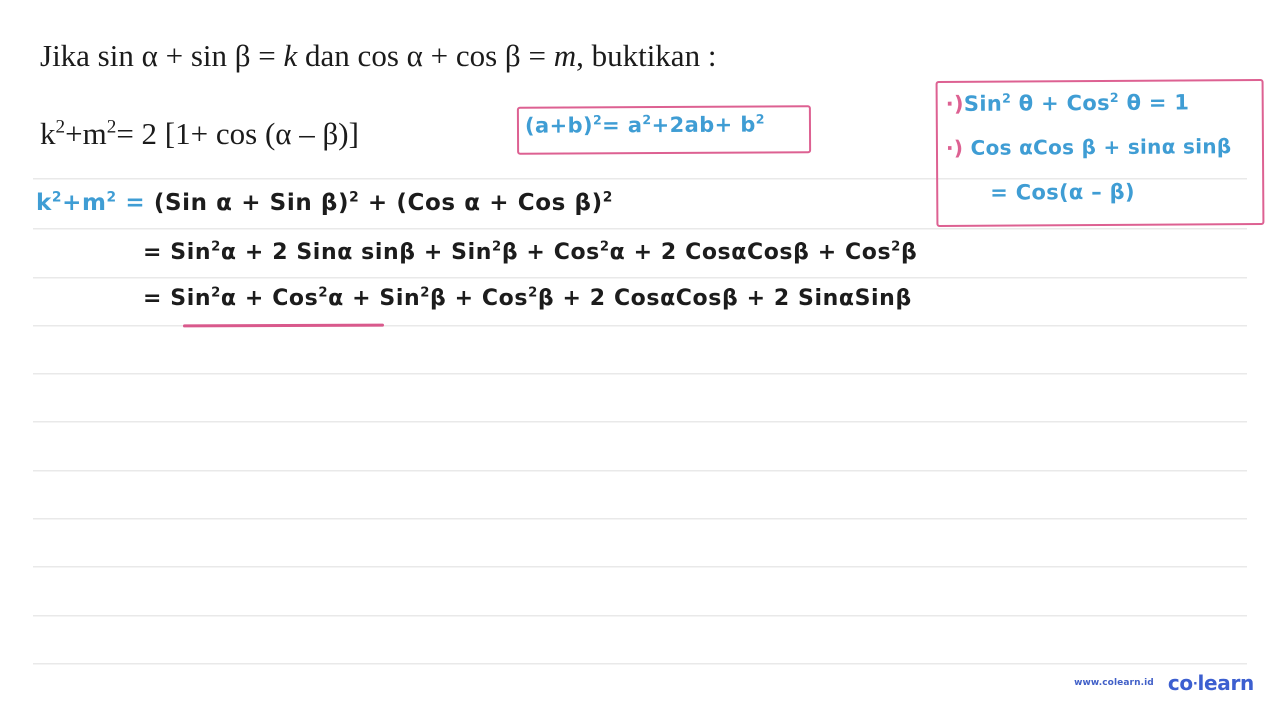  Describe the element at coordinates (646, 55) in the screenshot. I see `question-text-c: , buktikan :` at that location.